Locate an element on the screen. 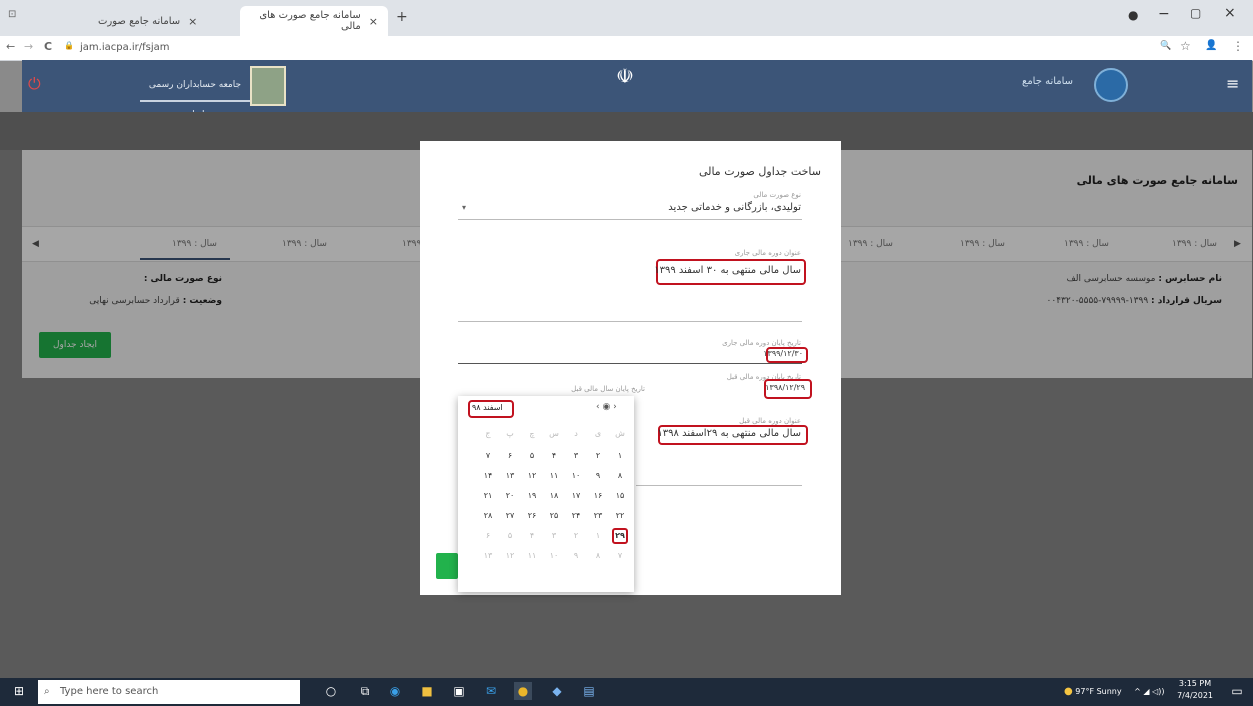  field4-value: ۱۳۹۹/۱۲/۳۰ is located at coordinates (783, 353).